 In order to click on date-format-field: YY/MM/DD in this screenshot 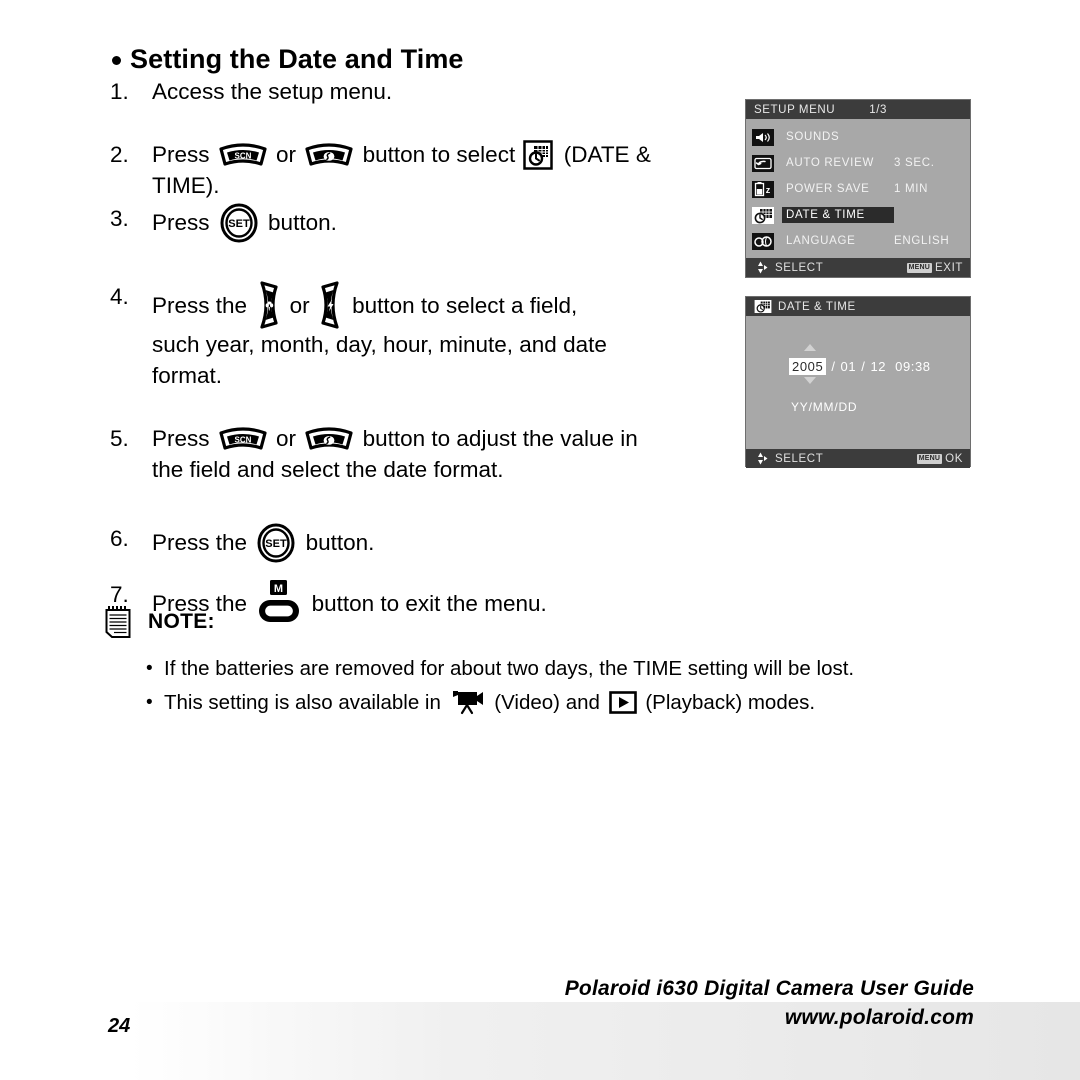, I will do `click(824, 407)`.